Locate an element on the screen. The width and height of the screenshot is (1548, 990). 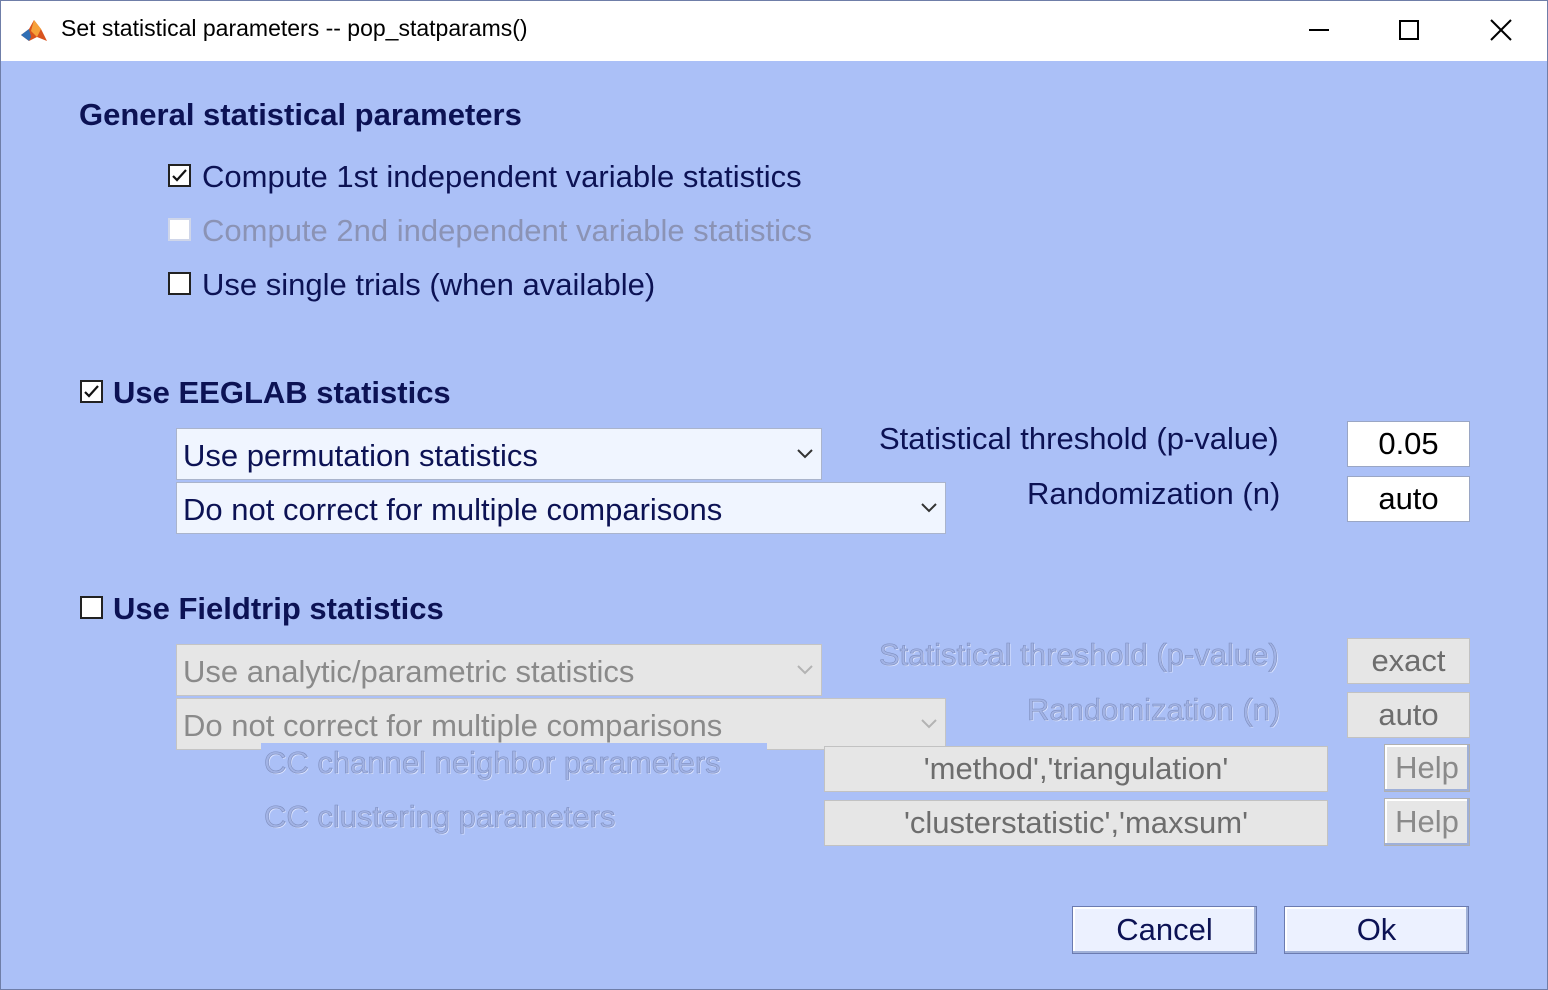
fieldtrip-randomization-input: auto is located at coordinates (1408, 715).